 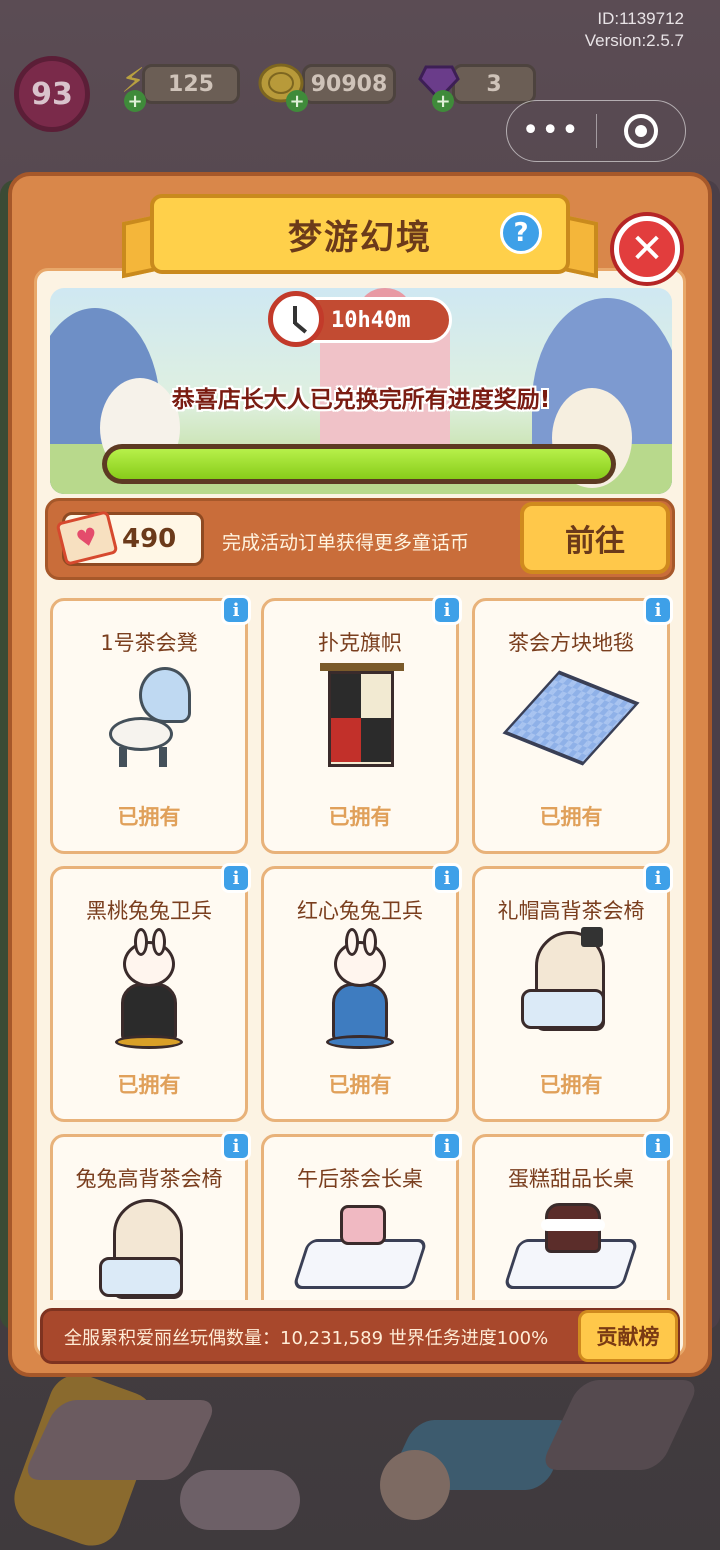 What do you see at coordinates (494, 84) in the screenshot?
I see `gems-counter: 3` at bounding box center [494, 84].